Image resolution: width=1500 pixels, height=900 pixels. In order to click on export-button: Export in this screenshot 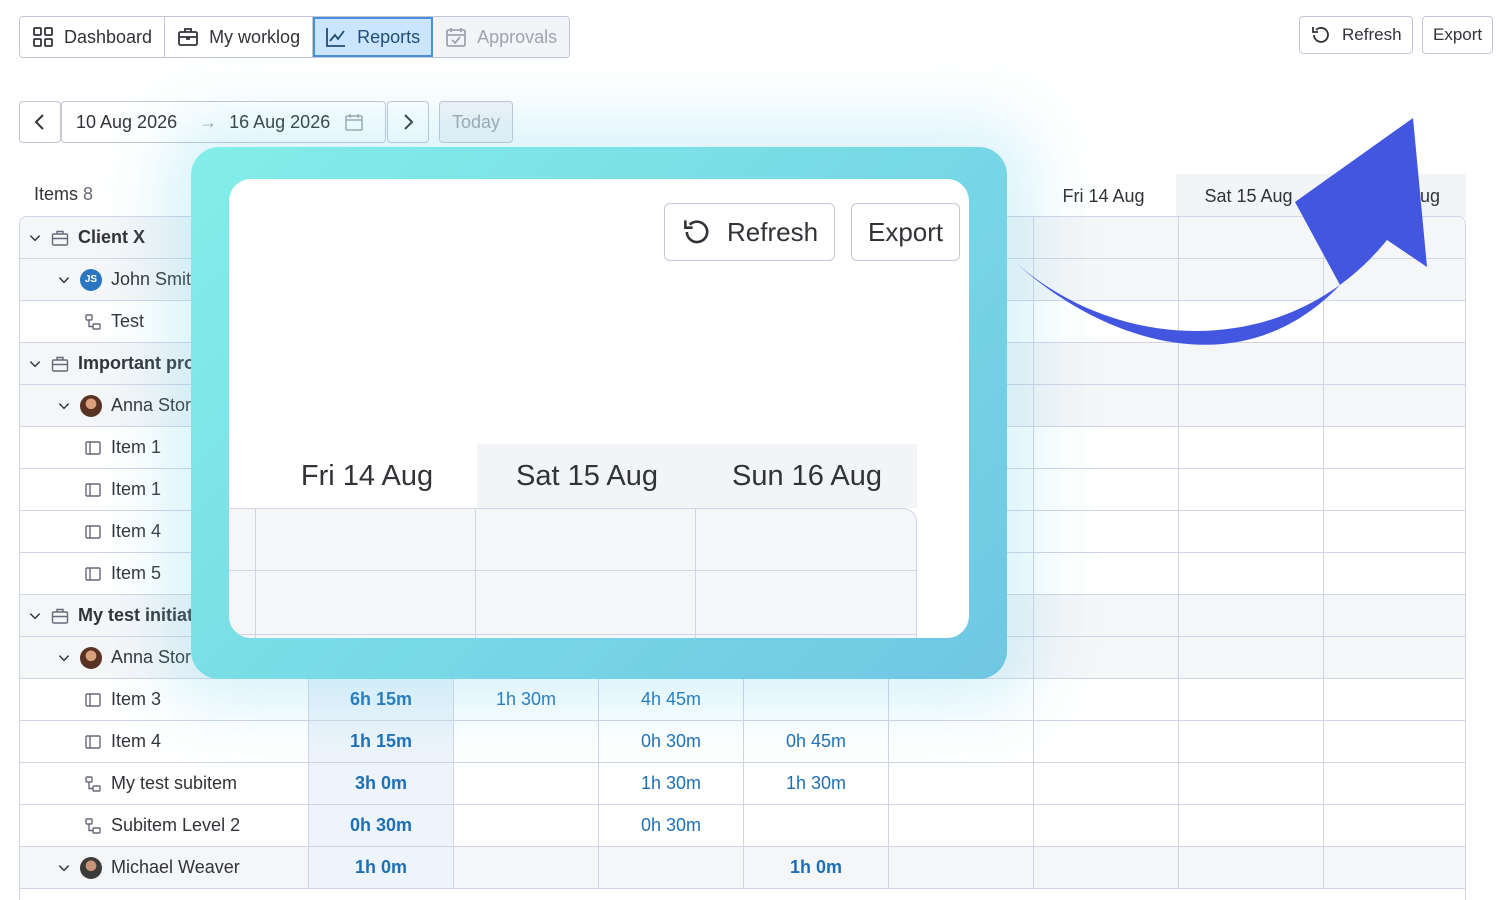, I will do `click(1458, 35)`.